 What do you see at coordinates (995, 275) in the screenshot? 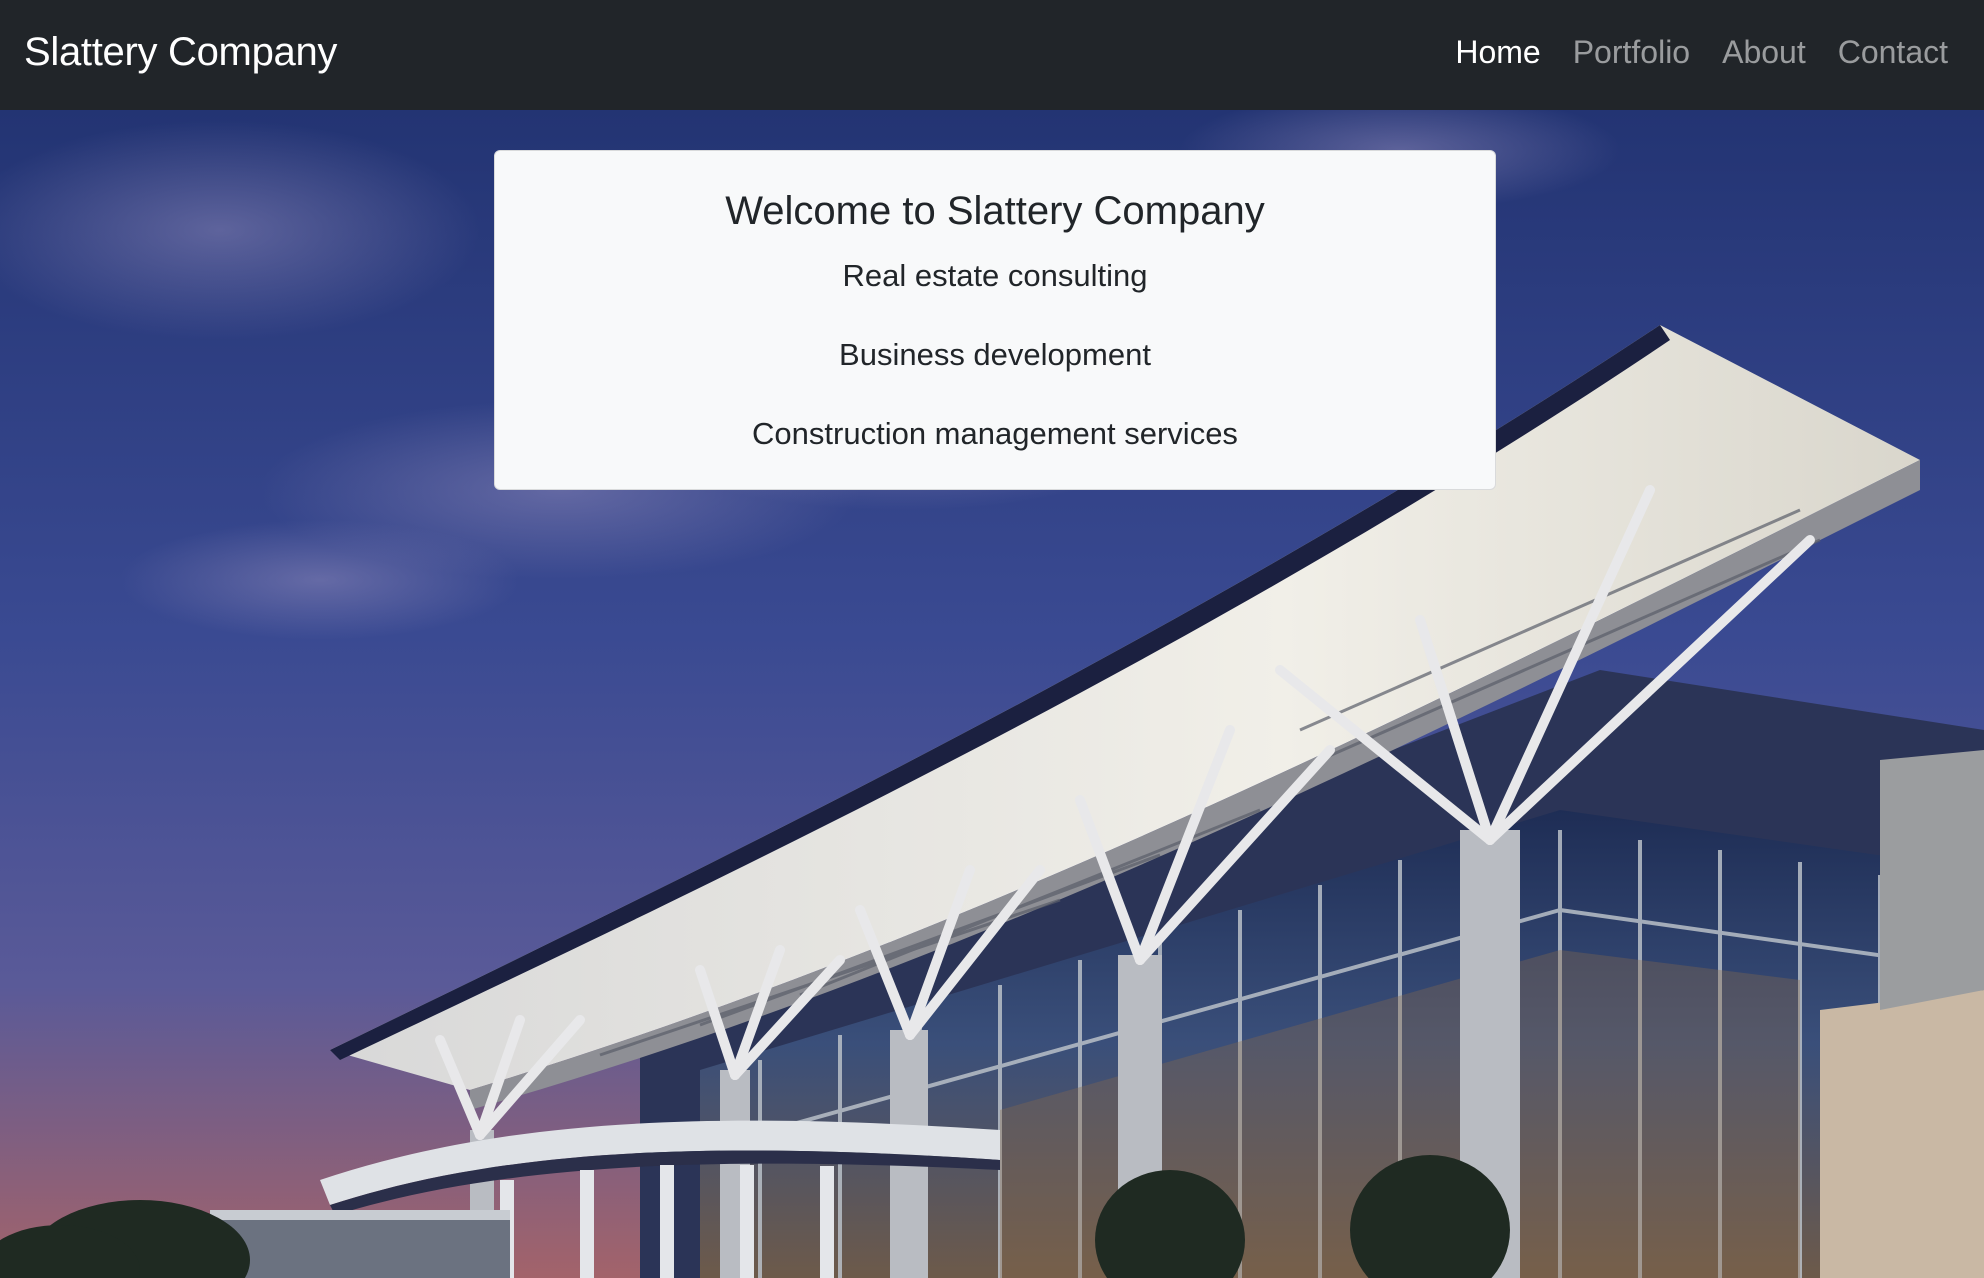
I see `service-item-real-estate: Real estate consulting` at bounding box center [995, 275].